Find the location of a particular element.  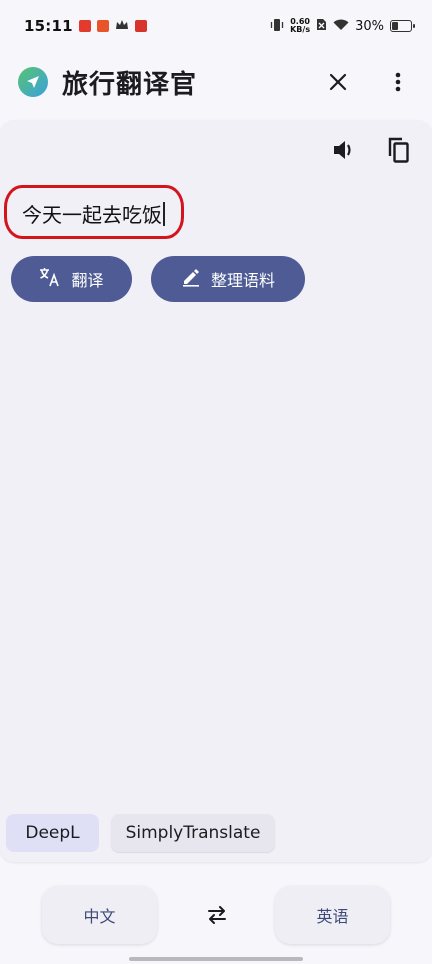

app-actions is located at coordinates (368, 82).